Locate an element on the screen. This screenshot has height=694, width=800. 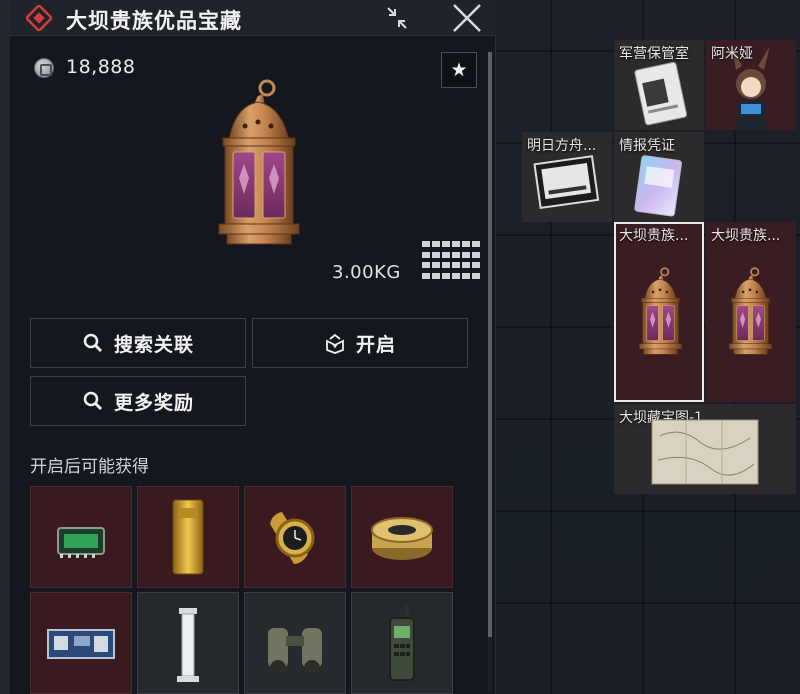
reward-item-gold-bar is located at coordinates (188, 537).